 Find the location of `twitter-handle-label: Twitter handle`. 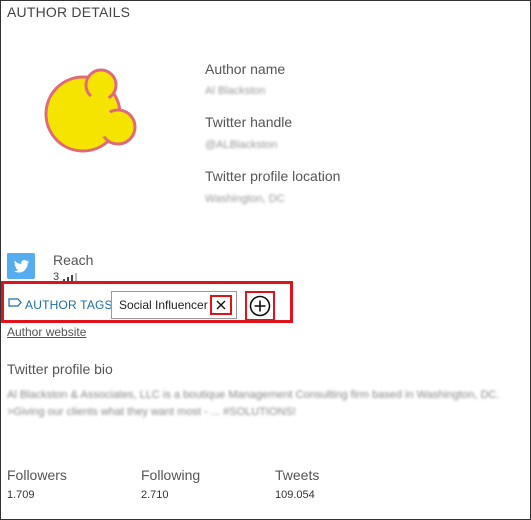

twitter-handle-label: Twitter handle is located at coordinates (249, 122).